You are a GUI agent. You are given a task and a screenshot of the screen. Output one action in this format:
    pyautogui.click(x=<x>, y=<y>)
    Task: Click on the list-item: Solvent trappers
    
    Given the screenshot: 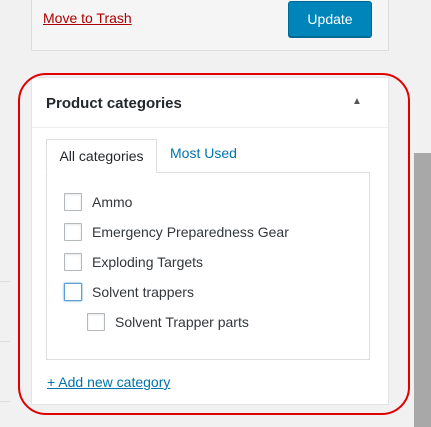 What is the action you would take?
    pyautogui.click(x=129, y=292)
    